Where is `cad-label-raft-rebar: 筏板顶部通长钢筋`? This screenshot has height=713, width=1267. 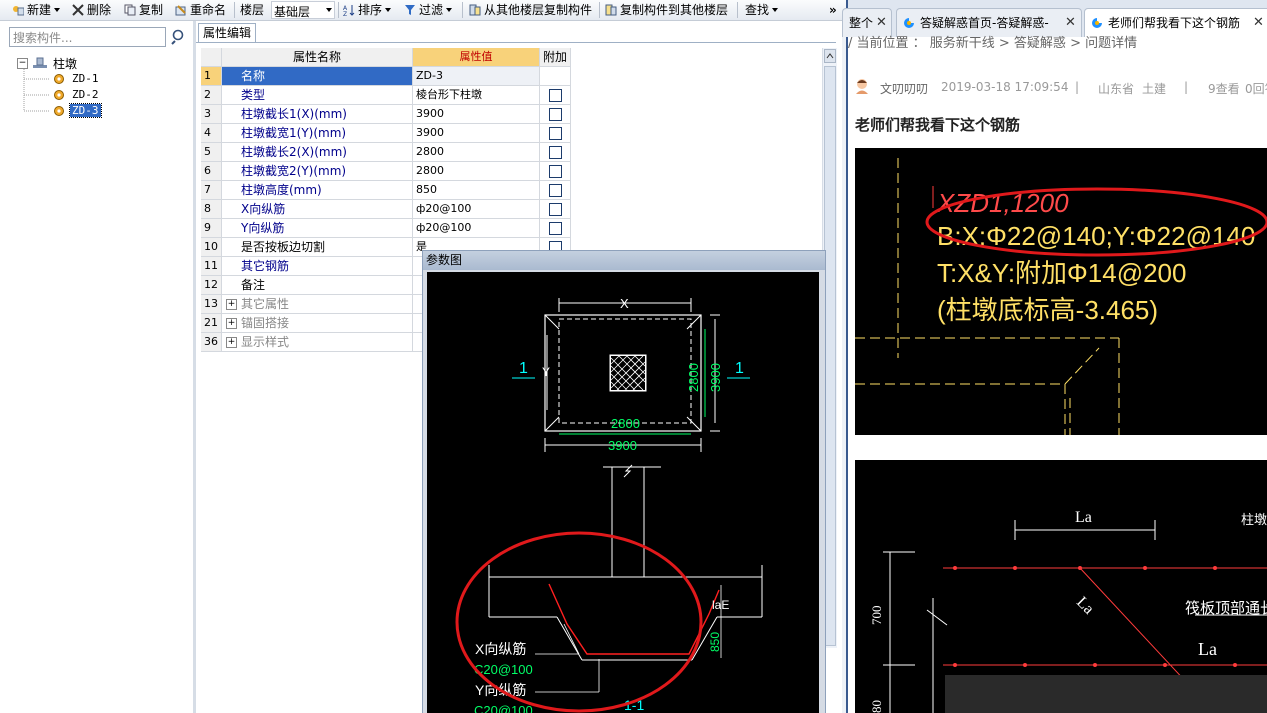 cad-label-raft-rebar: 筏板顶部通长钢筋 is located at coordinates (1226, 608).